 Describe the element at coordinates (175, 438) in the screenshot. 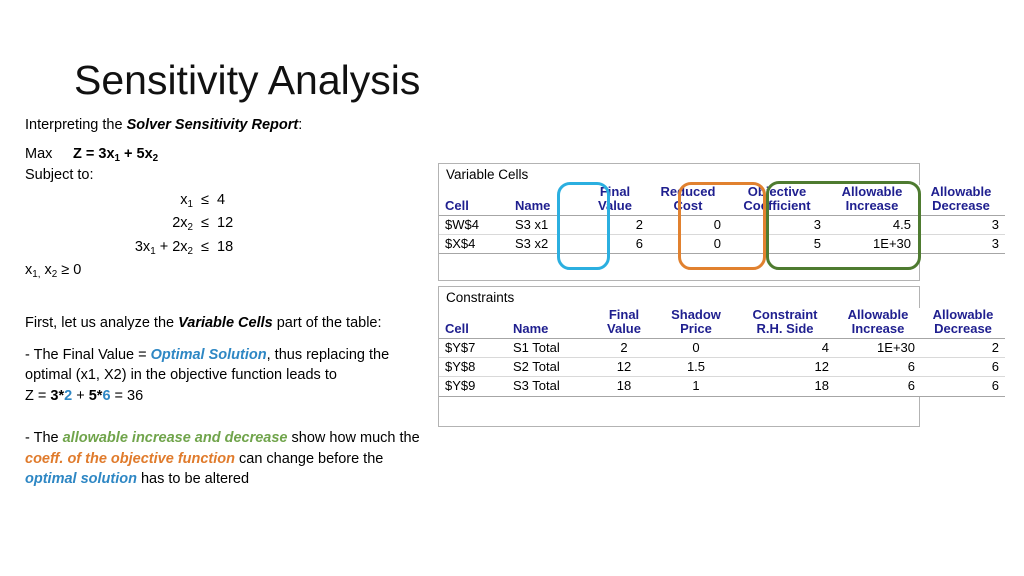

I see `note-allow-emphasis-green: allowable increase and decrease` at that location.